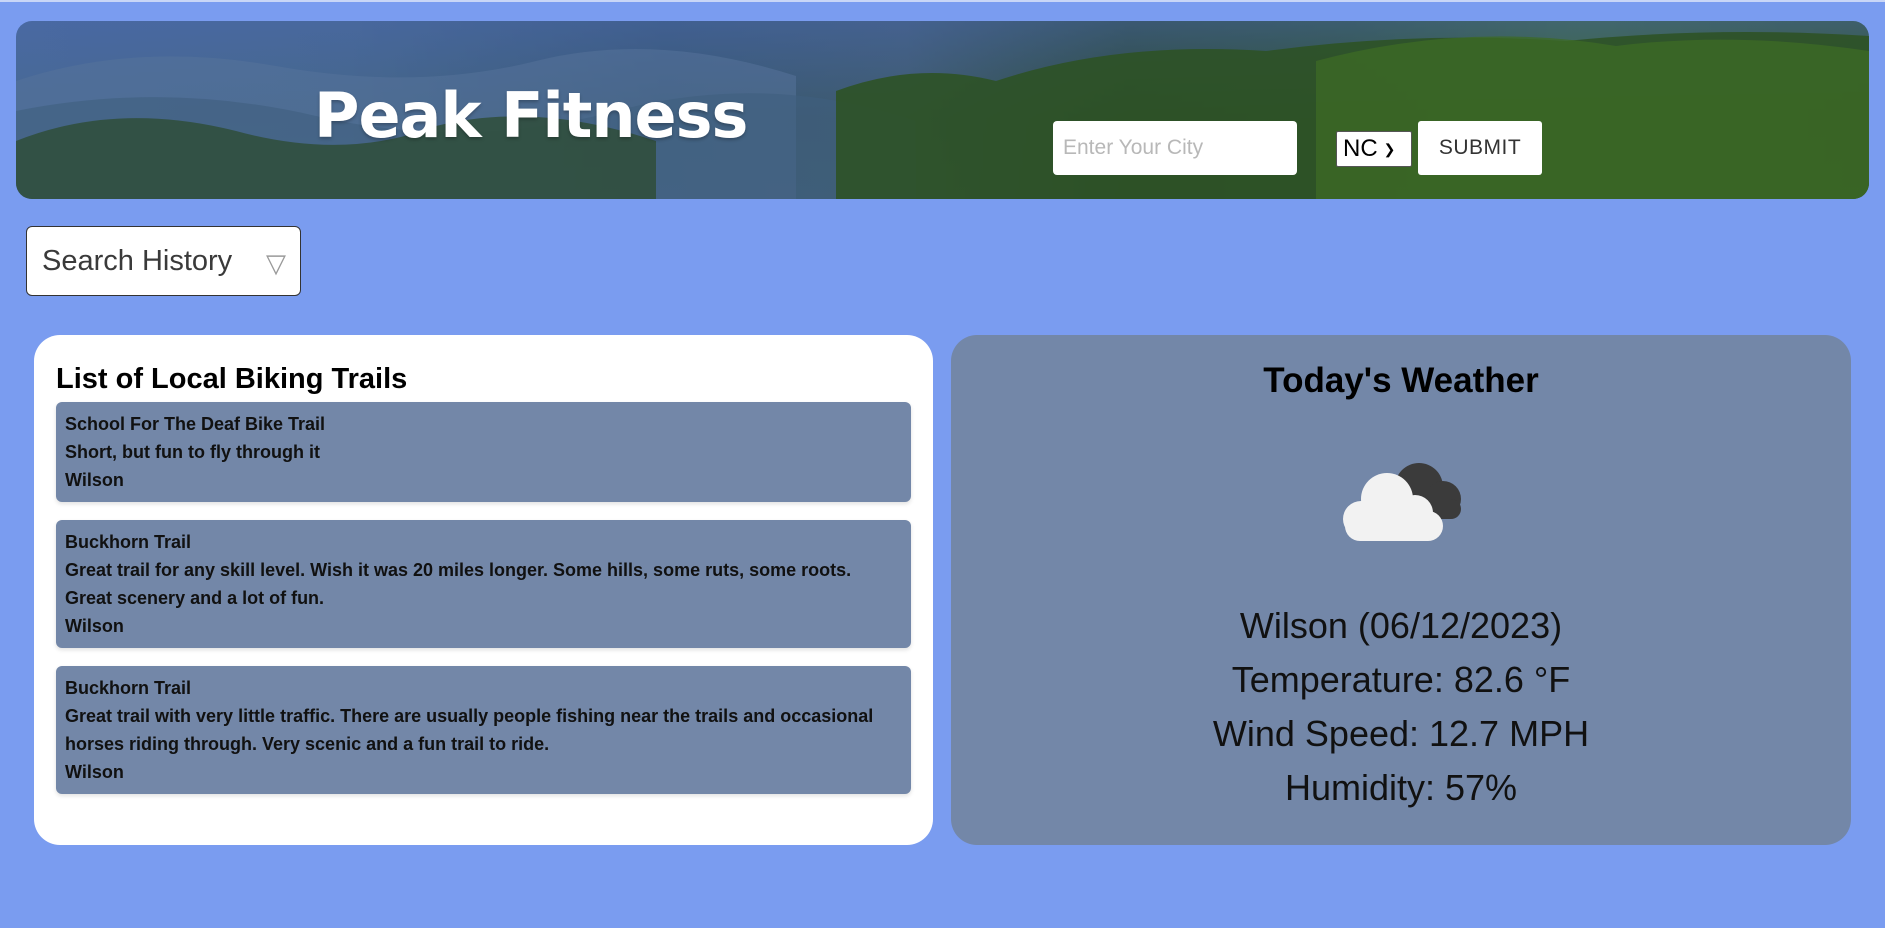 This screenshot has height=928, width=1885. I want to click on city-input, so click(1175, 148).